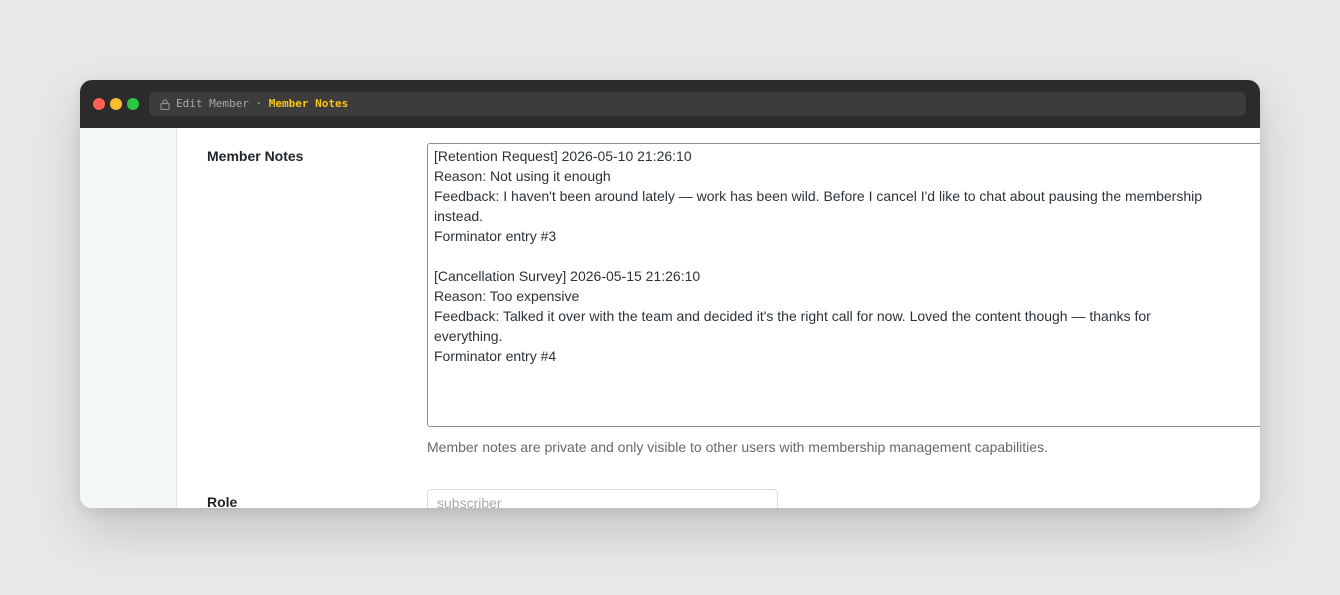 This screenshot has height=595, width=1340. What do you see at coordinates (255, 156) in the screenshot?
I see `member-notes-label: Member Notes` at bounding box center [255, 156].